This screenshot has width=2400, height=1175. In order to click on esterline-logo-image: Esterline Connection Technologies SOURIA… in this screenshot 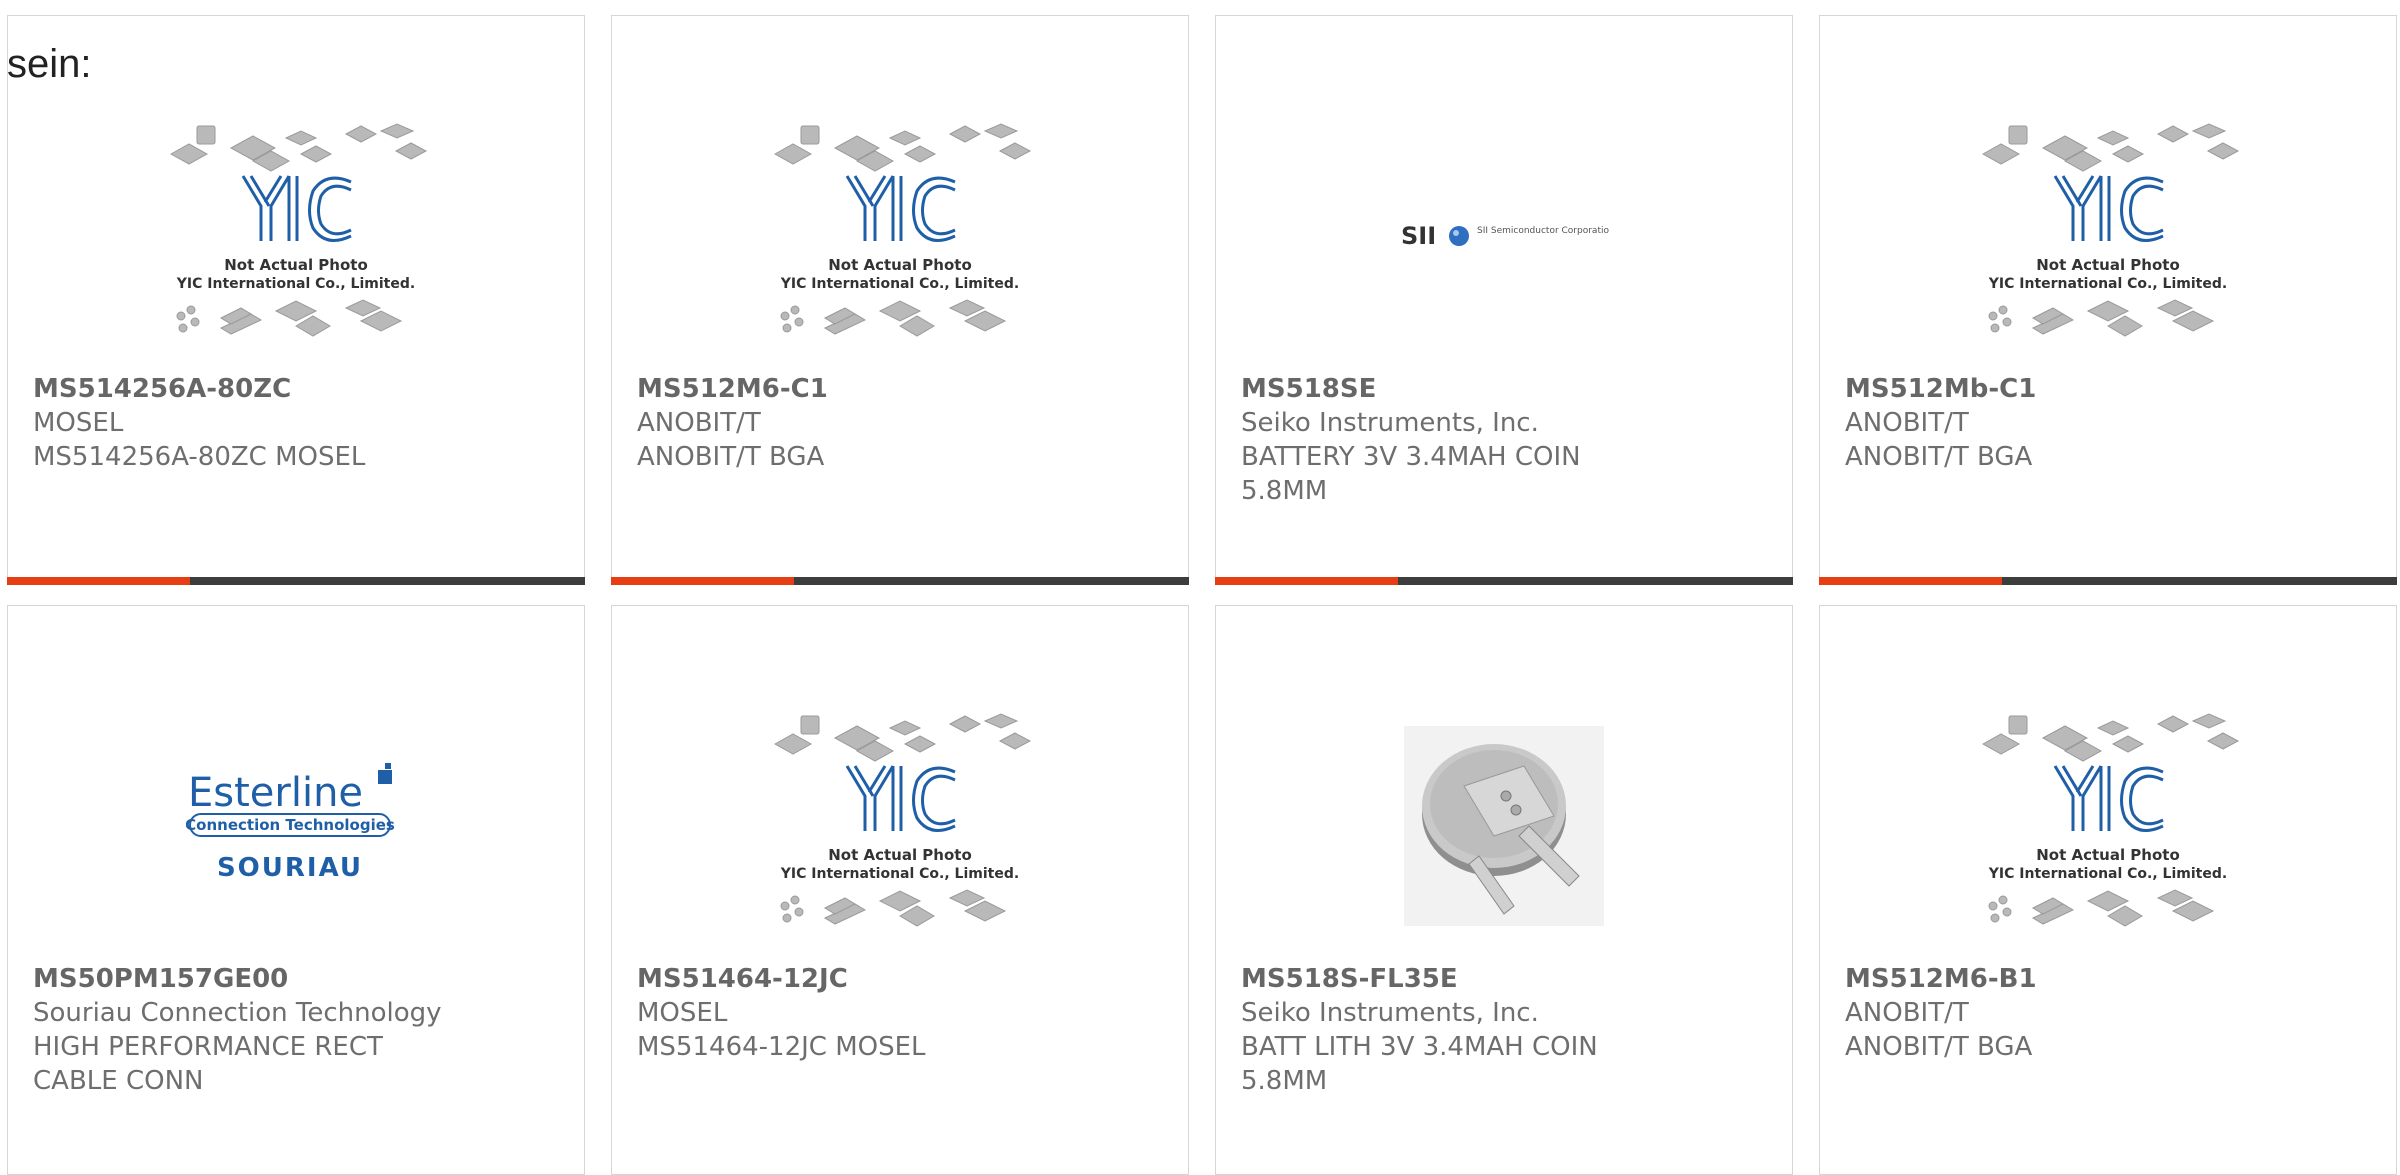, I will do `click(296, 826)`.